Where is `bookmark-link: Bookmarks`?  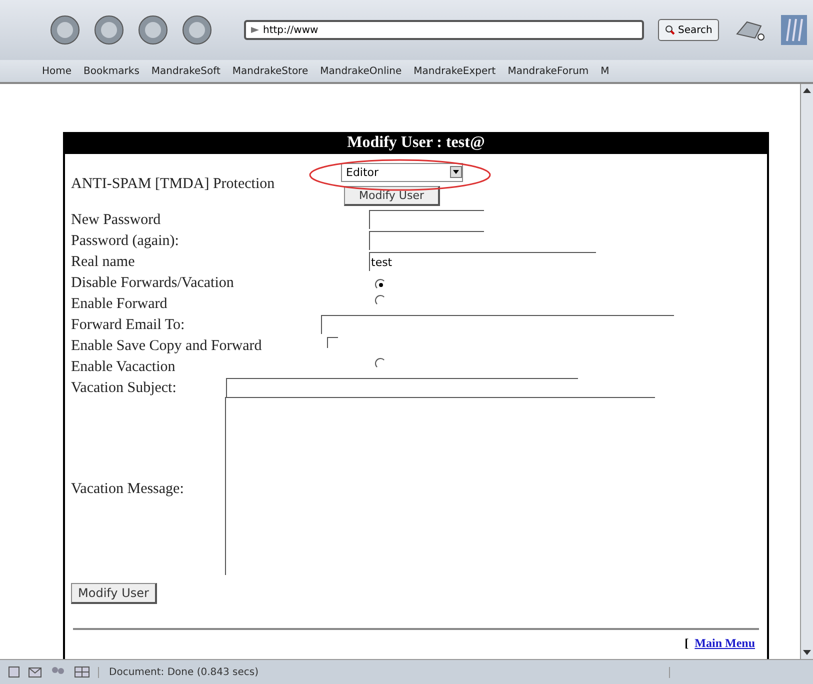 bookmark-link: Bookmarks is located at coordinates (112, 71).